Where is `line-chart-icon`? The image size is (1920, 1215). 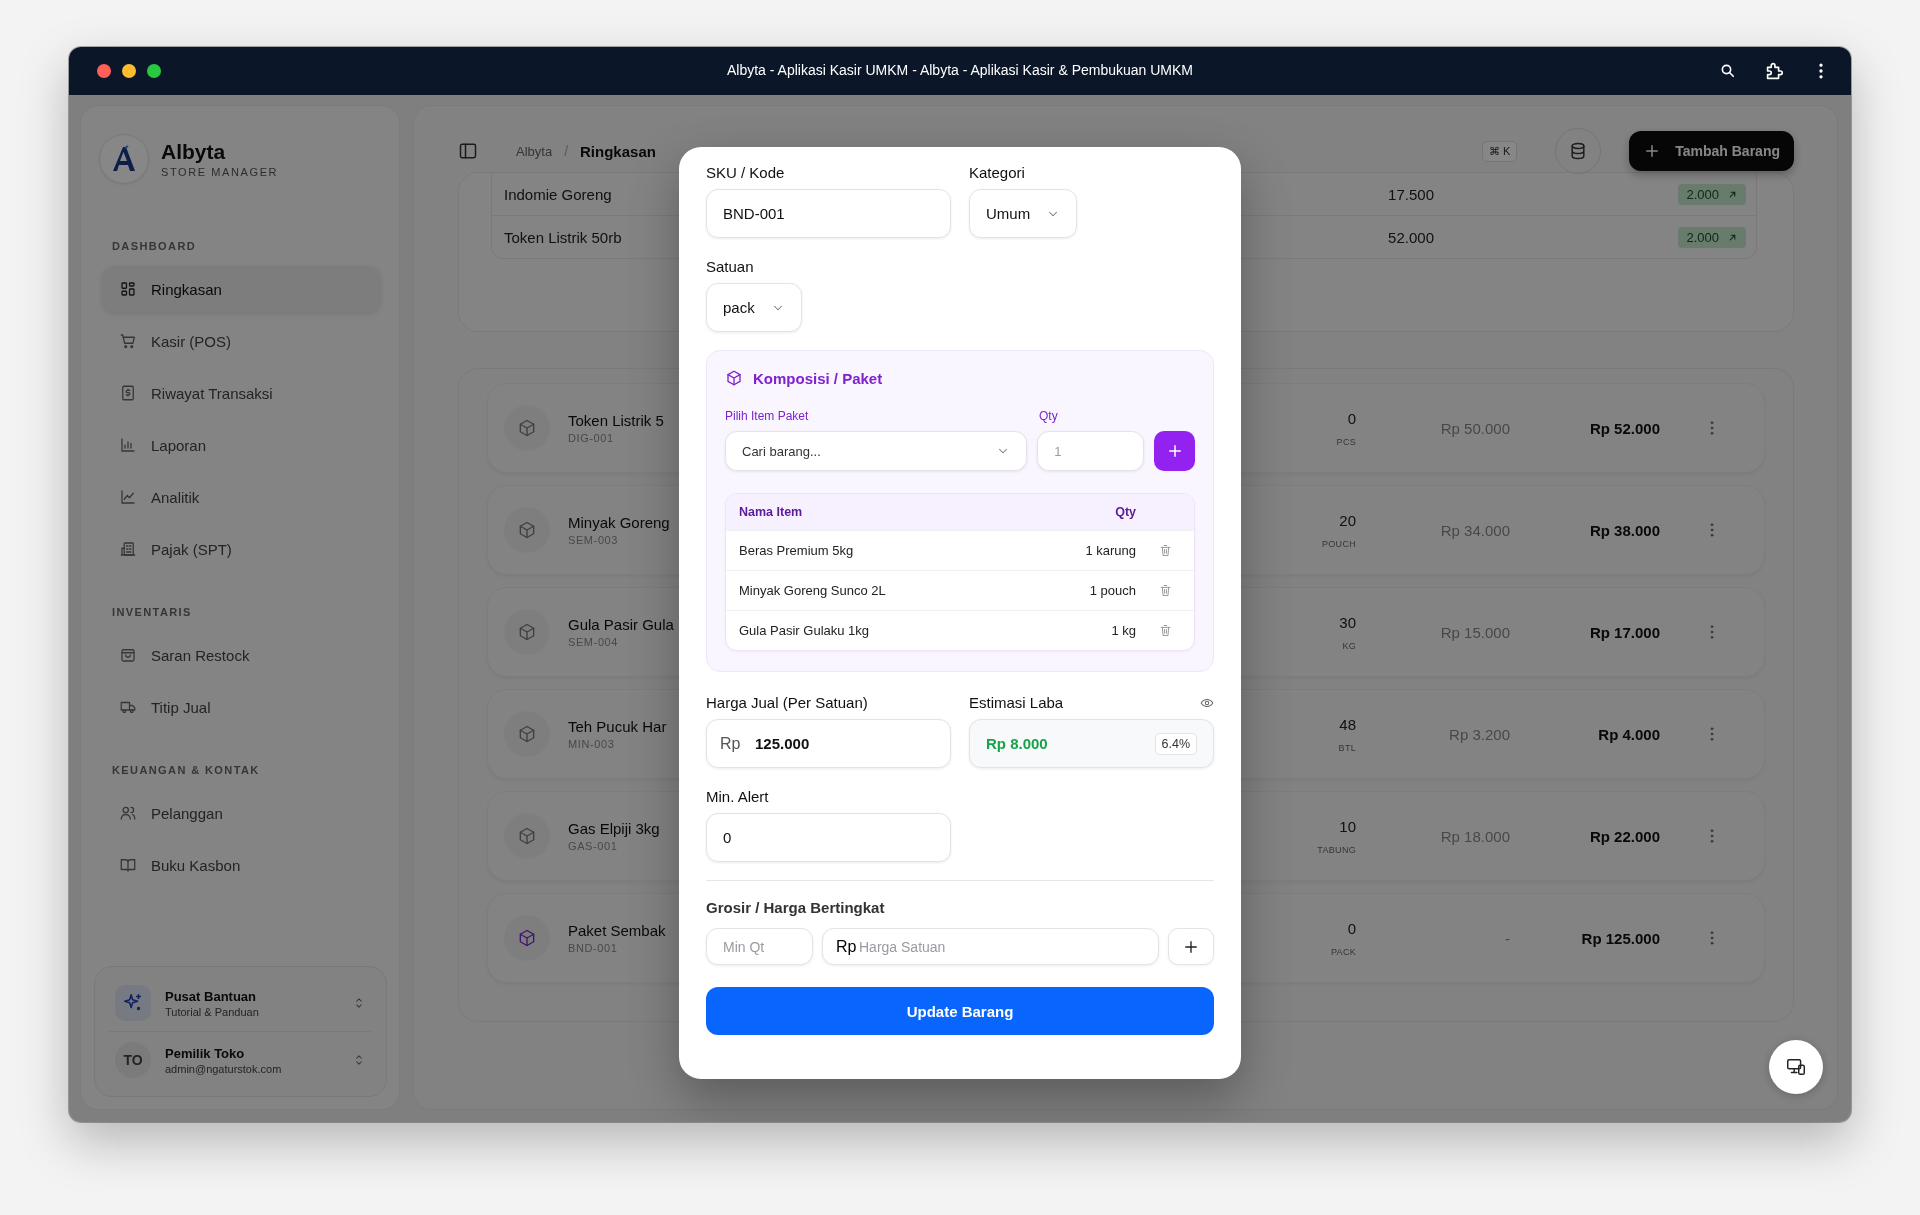 line-chart-icon is located at coordinates (128, 497).